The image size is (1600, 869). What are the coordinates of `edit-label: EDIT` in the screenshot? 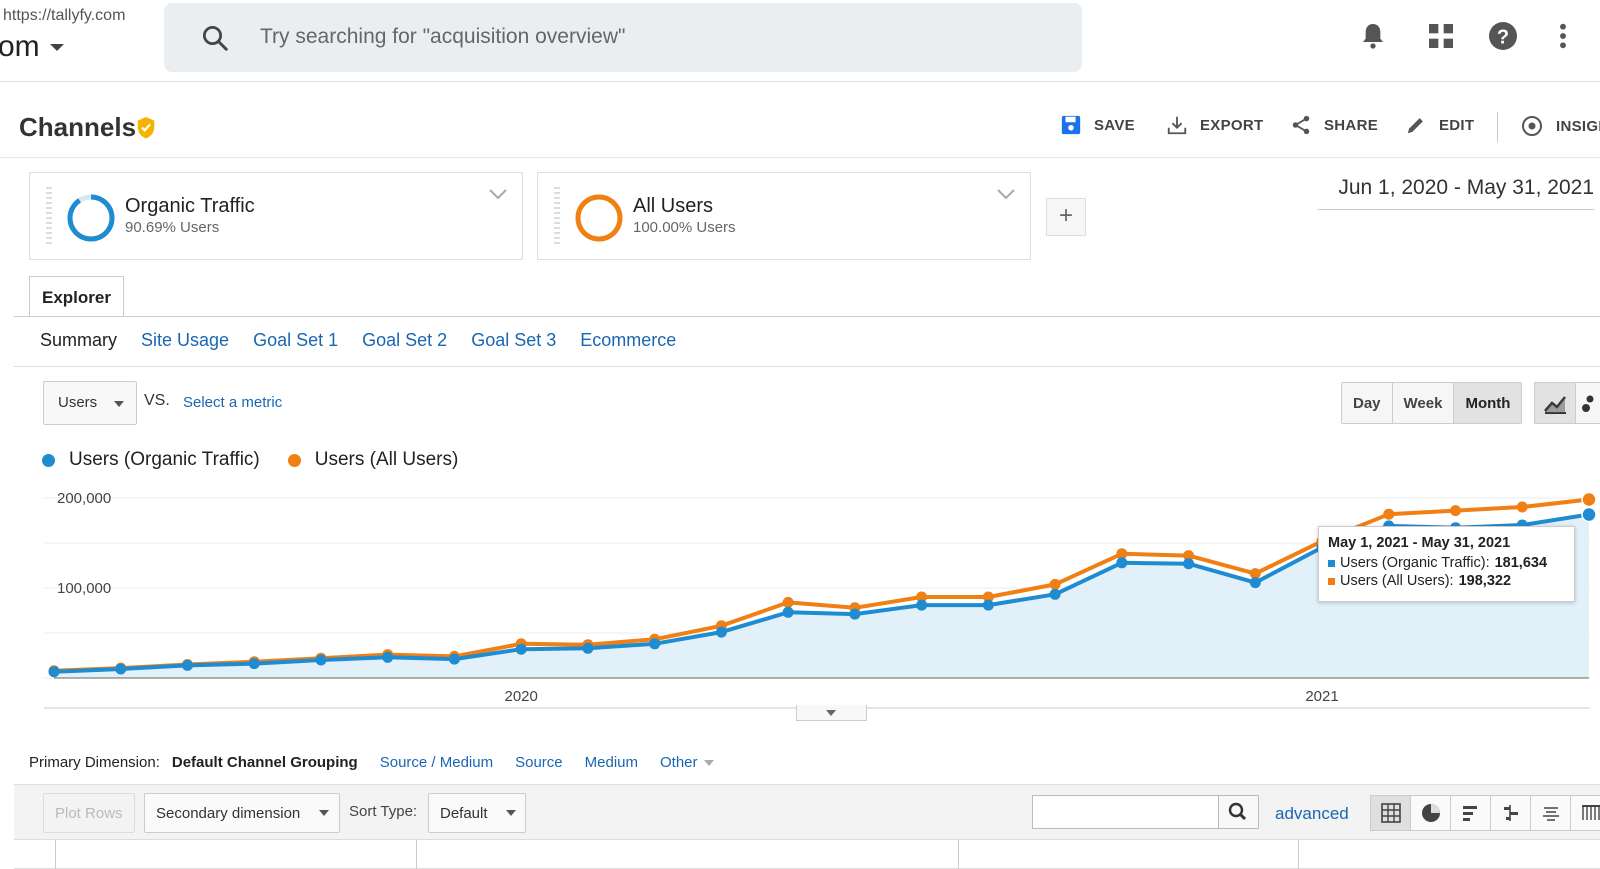 It's located at (1457, 125).